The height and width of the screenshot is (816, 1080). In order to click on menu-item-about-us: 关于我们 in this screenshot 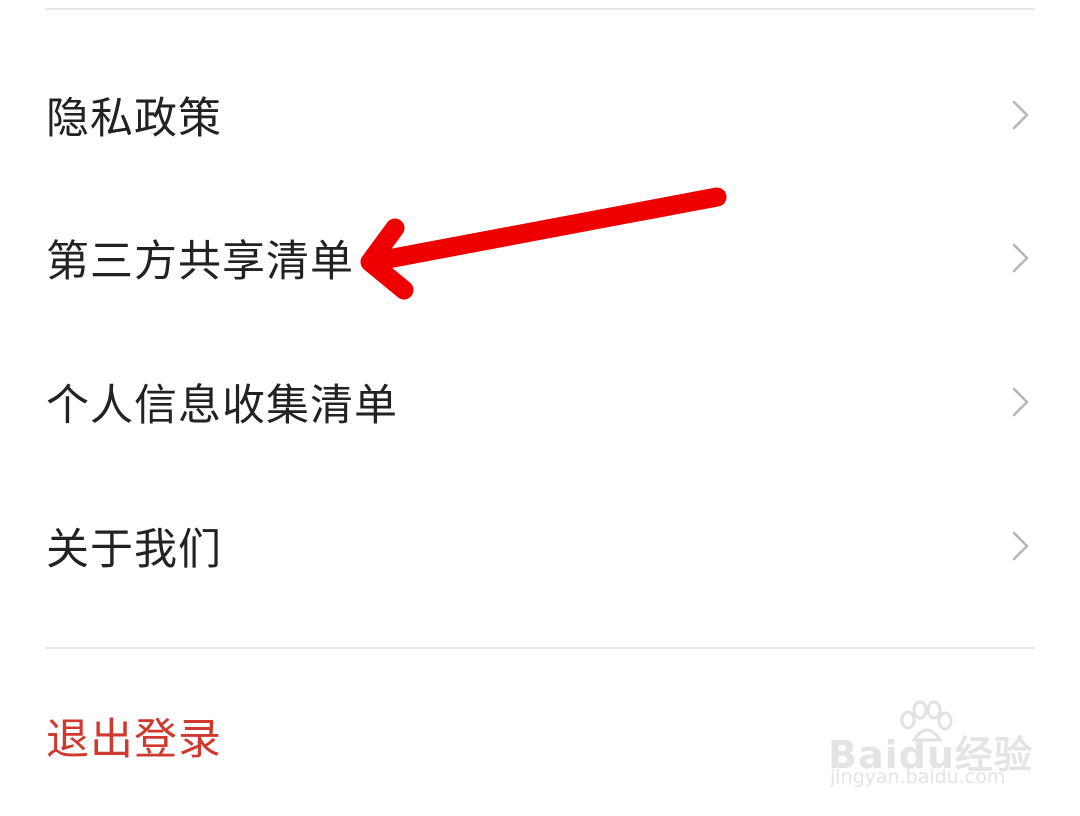, I will do `click(540, 546)`.